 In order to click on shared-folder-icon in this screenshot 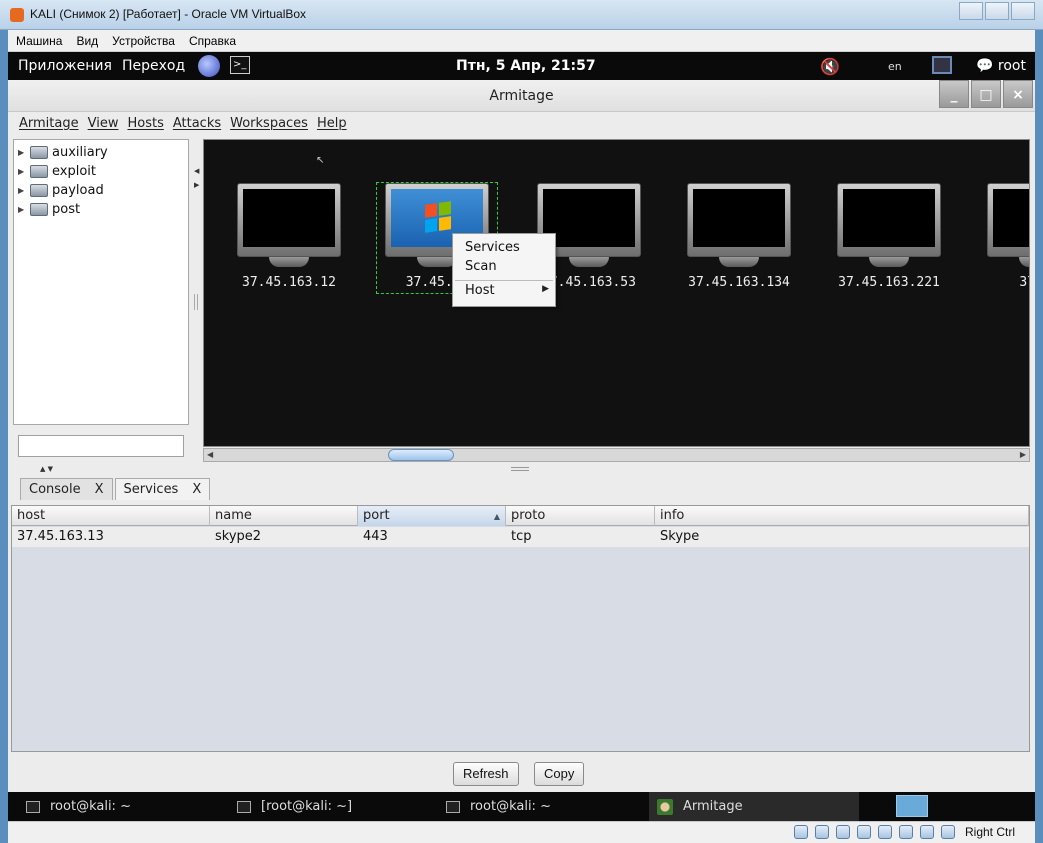, I will do `click(885, 832)`.